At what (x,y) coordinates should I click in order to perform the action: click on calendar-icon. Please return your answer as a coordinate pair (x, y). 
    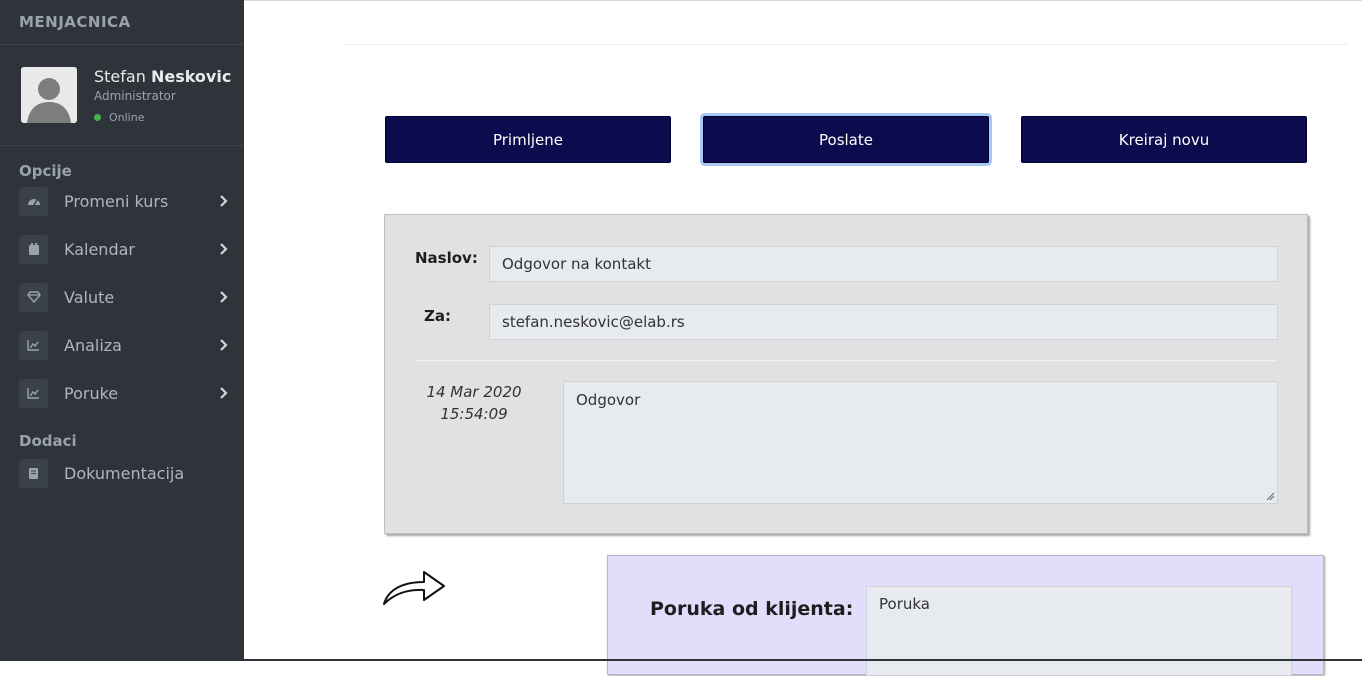
    Looking at the image, I should click on (33, 249).